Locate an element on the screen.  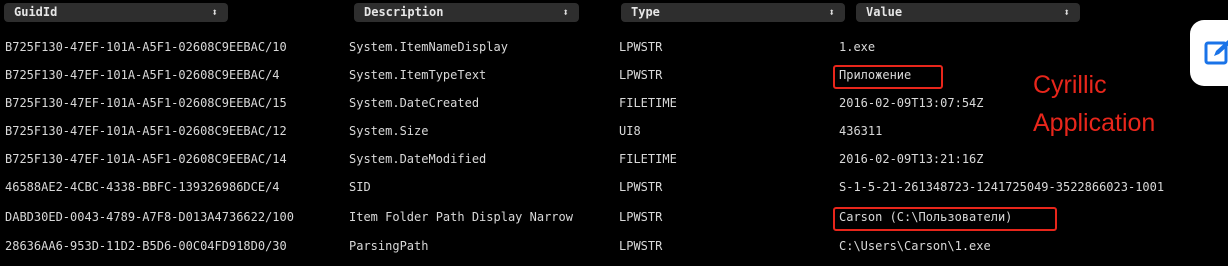
value-cell: 2016-02-09T13:07:54Z is located at coordinates (911, 103).